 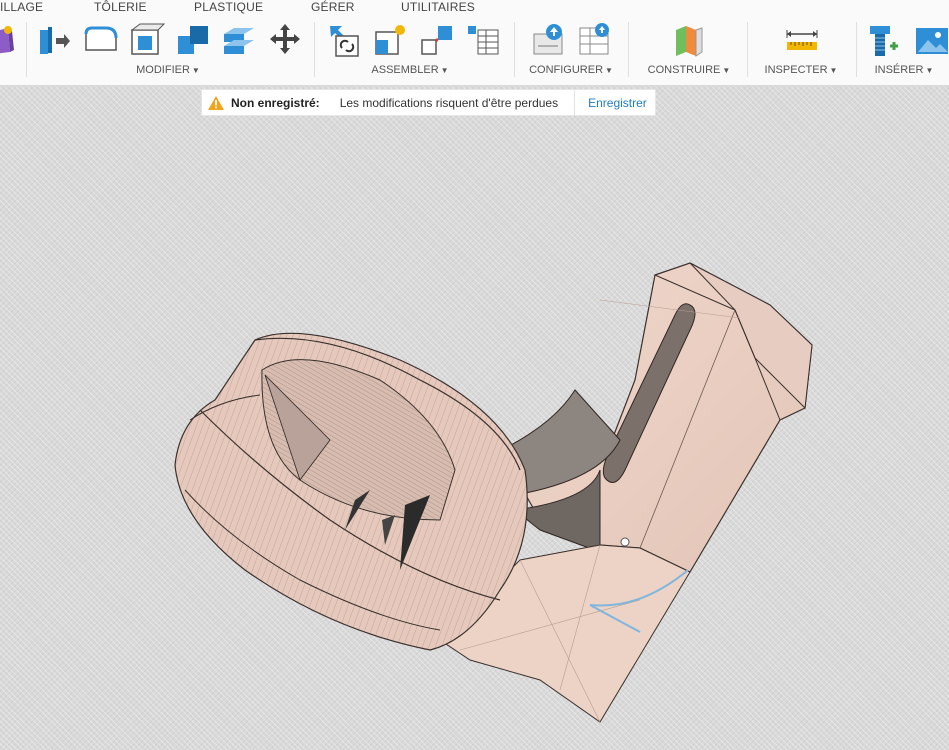 What do you see at coordinates (904, 70) in the screenshot?
I see `inserer-group-menu: INSÉRER ▼` at bounding box center [904, 70].